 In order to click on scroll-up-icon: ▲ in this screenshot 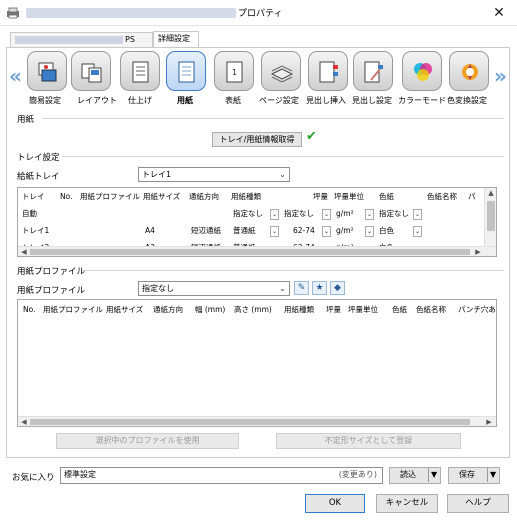, I will do `click(491, 193)`.